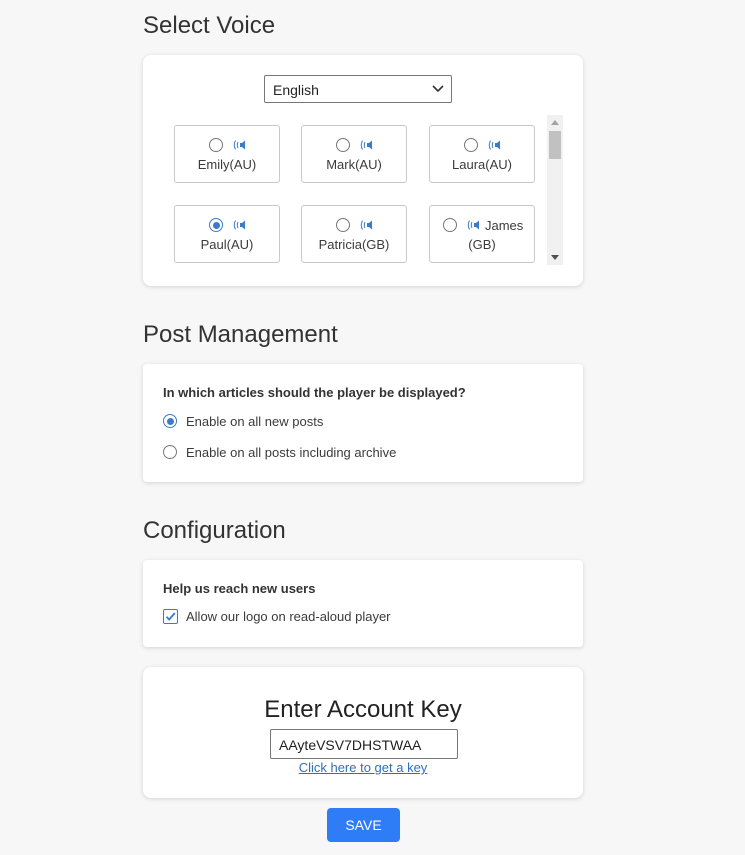  Describe the element at coordinates (354, 154) in the screenshot. I see `voice-option-mark: Mark(AU)` at that location.